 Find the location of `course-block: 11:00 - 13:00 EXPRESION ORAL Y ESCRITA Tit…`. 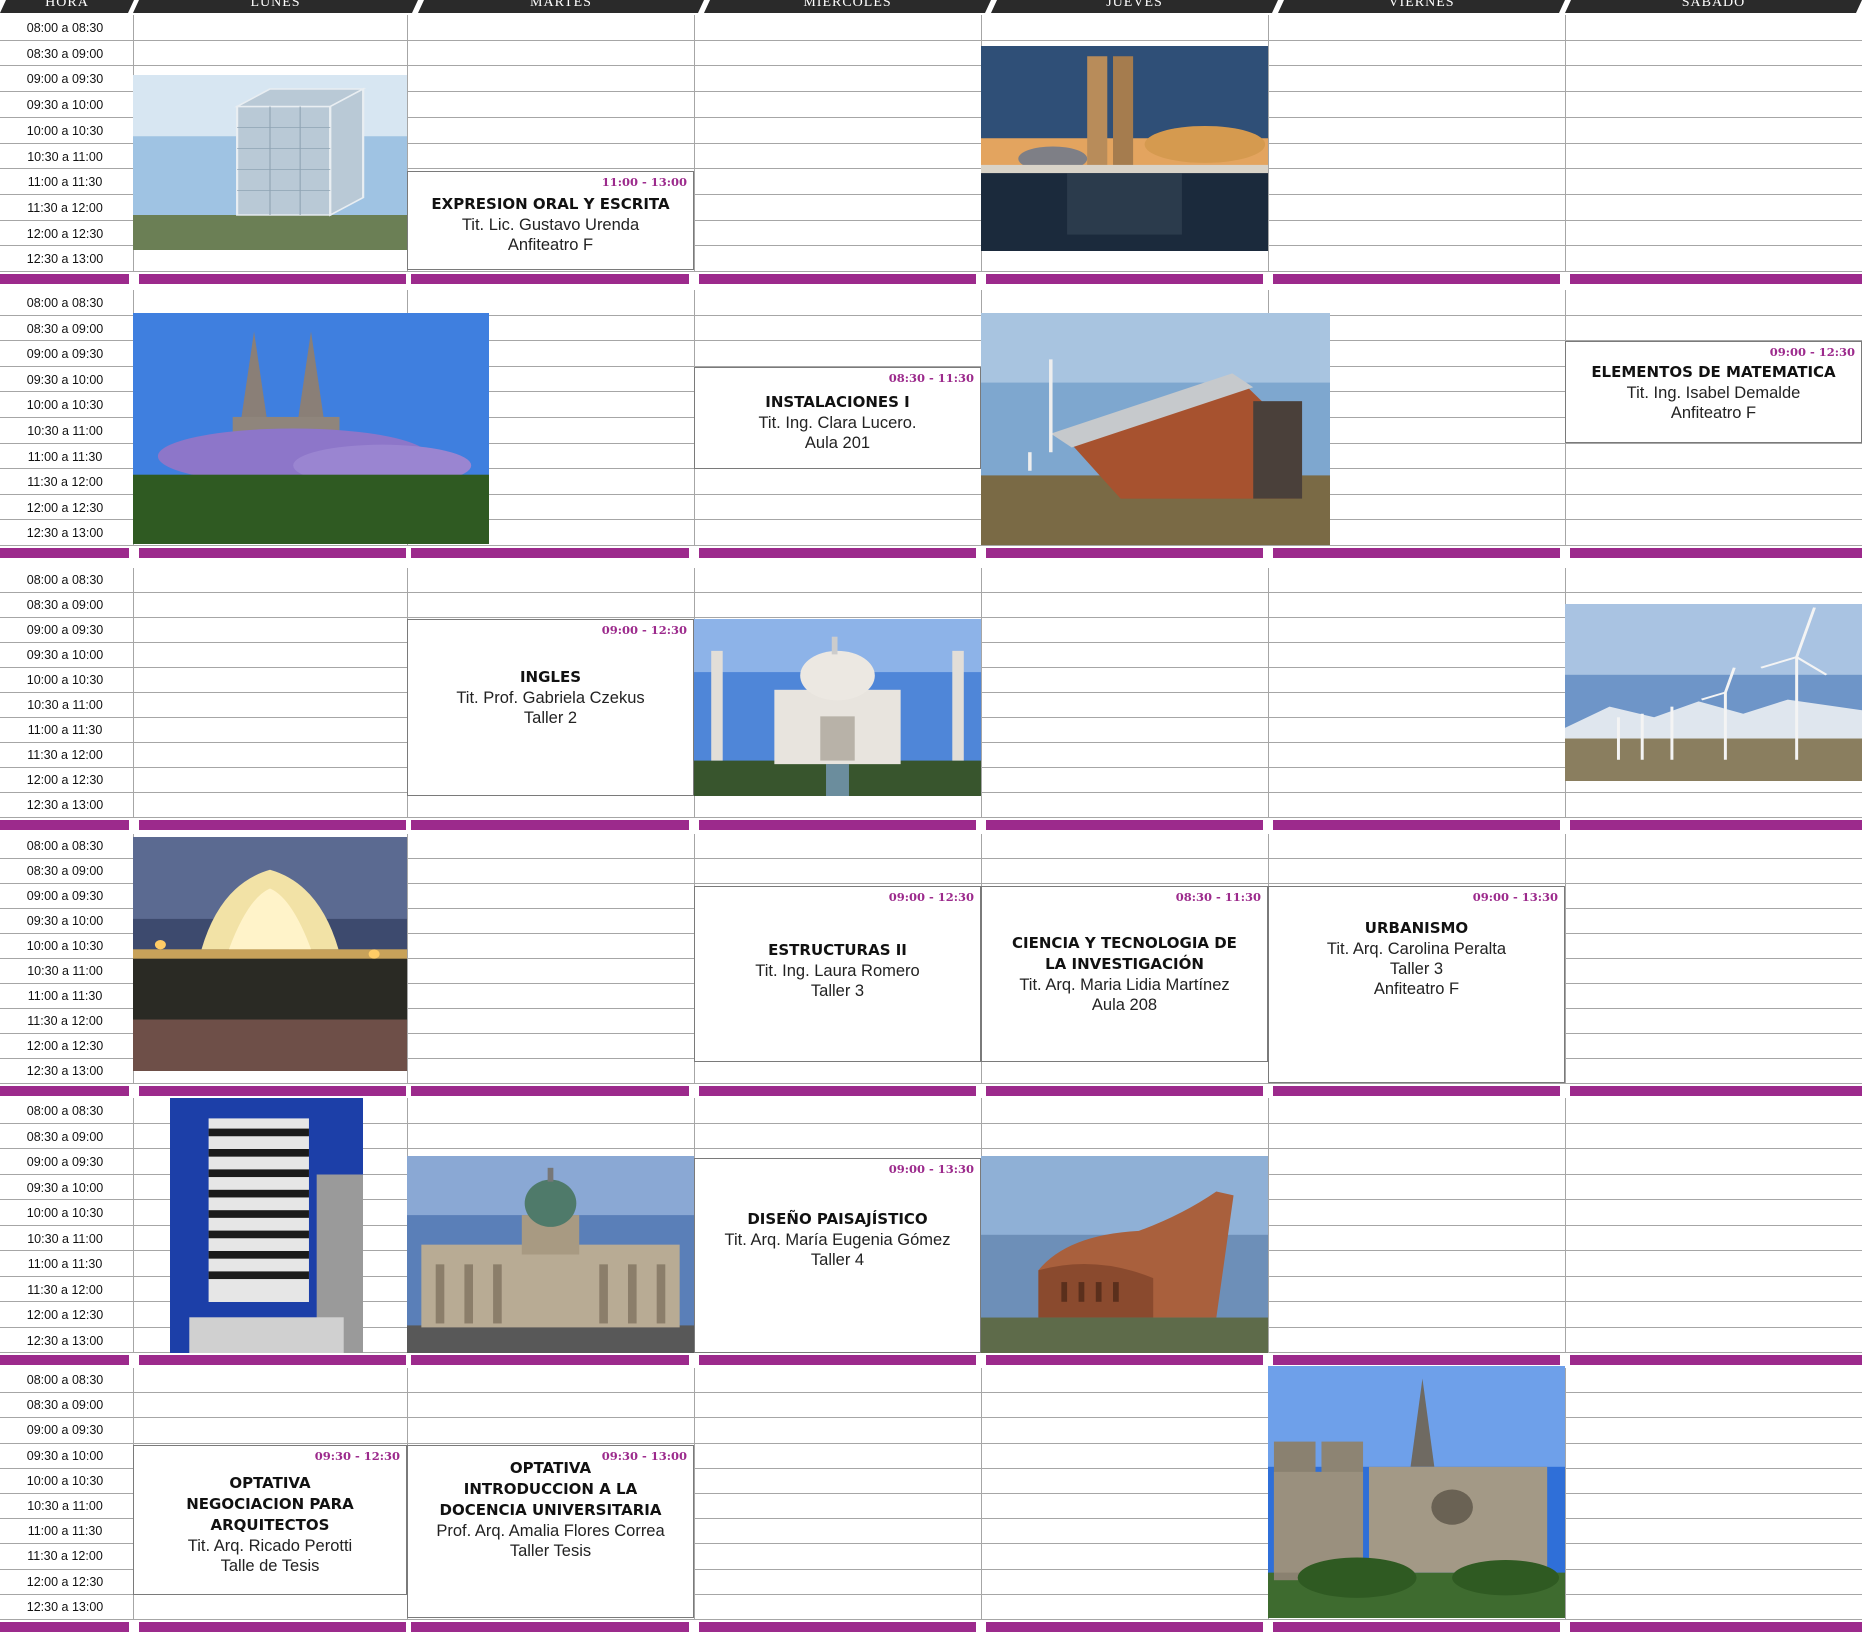

course-block: 11:00 - 13:00 EXPRESION ORAL Y ESCRITA Tit… is located at coordinates (550, 220).